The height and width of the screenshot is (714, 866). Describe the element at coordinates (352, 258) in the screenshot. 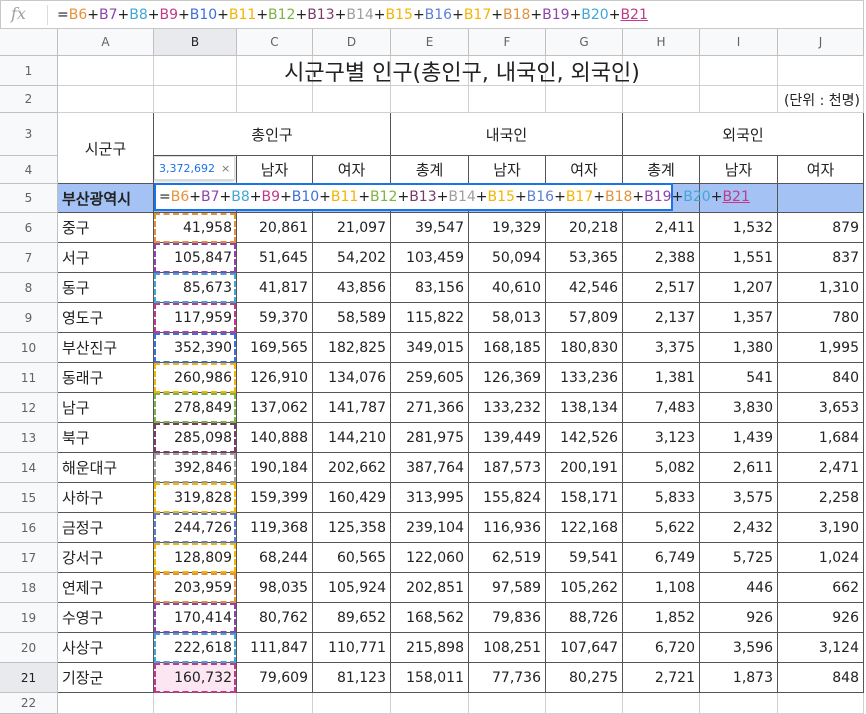

I see `data-cell: 54,202` at that location.